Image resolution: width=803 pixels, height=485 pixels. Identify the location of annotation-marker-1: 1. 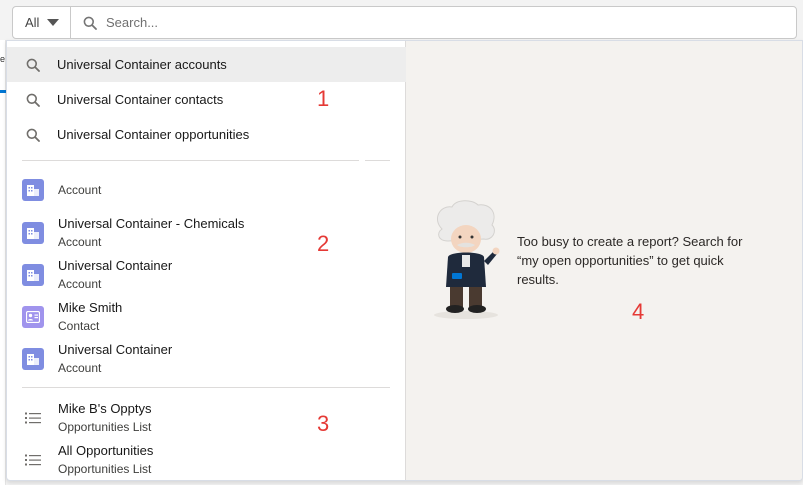
(323, 98).